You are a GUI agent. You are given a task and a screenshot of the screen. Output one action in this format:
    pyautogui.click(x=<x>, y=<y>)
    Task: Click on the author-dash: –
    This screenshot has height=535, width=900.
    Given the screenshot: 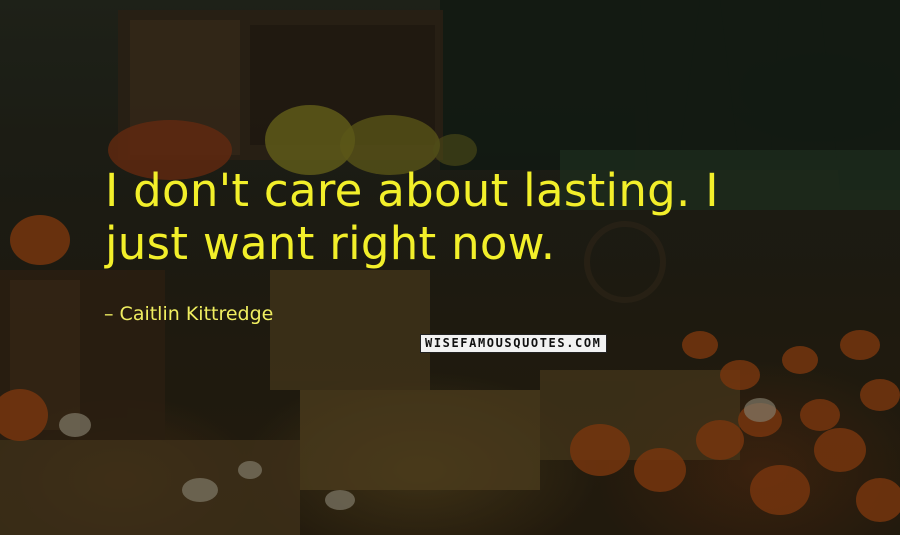 What is the action you would take?
    pyautogui.click(x=109, y=314)
    